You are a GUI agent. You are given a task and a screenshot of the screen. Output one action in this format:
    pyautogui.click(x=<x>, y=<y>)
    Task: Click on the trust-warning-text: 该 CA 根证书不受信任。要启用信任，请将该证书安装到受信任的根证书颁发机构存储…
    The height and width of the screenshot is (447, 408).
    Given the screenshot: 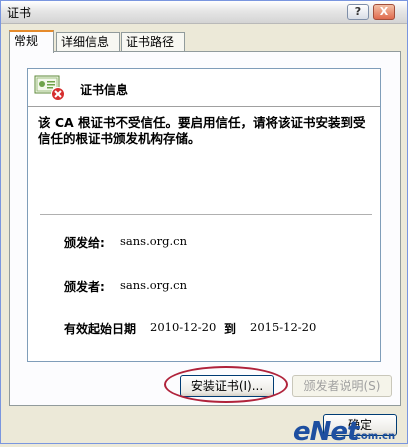 What is the action you would take?
    pyautogui.click(x=202, y=130)
    